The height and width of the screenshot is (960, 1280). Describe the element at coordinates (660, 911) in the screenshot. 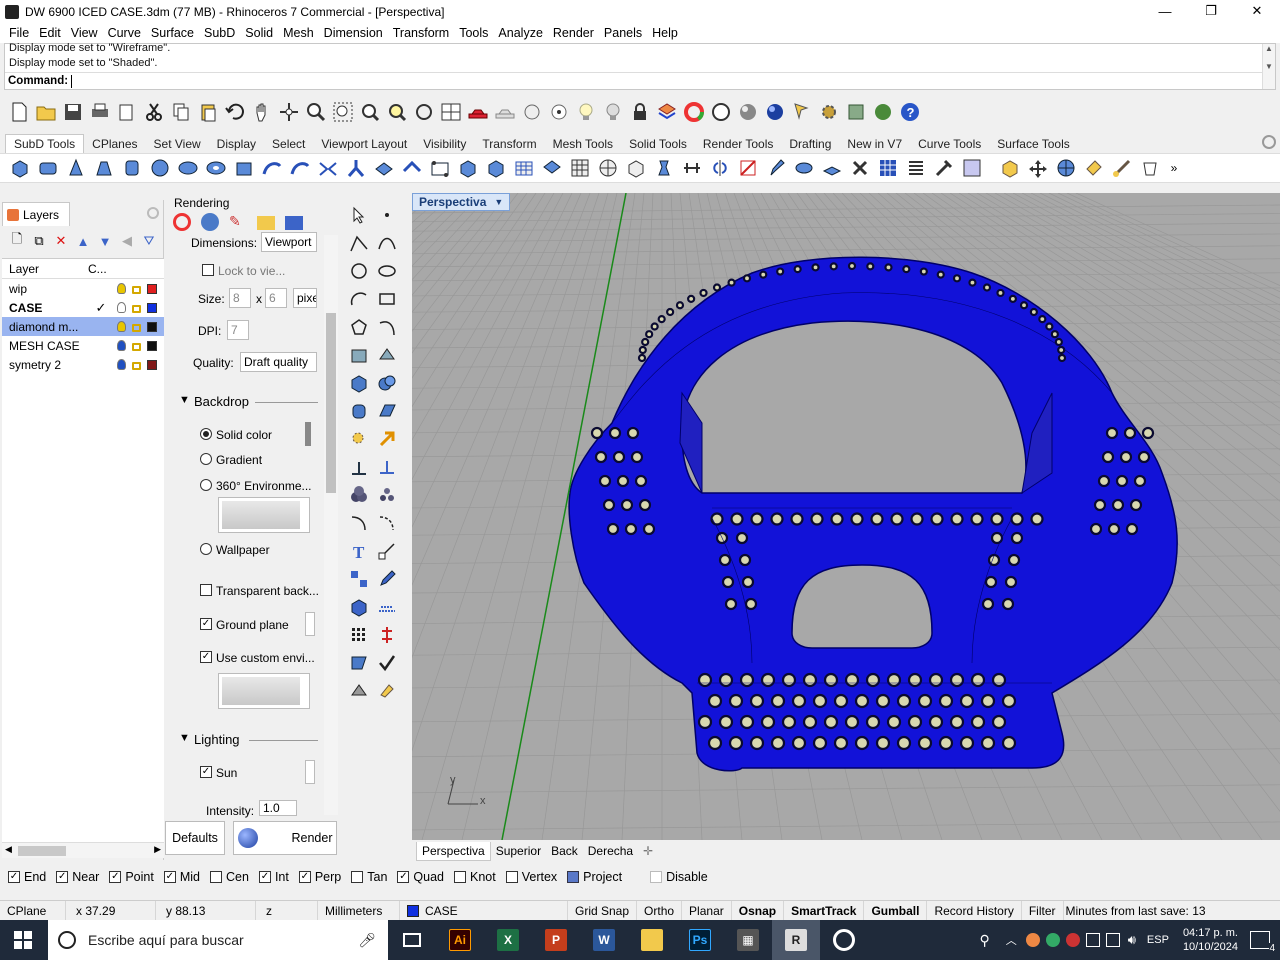

I see `ortho-toggle: Ortho` at that location.